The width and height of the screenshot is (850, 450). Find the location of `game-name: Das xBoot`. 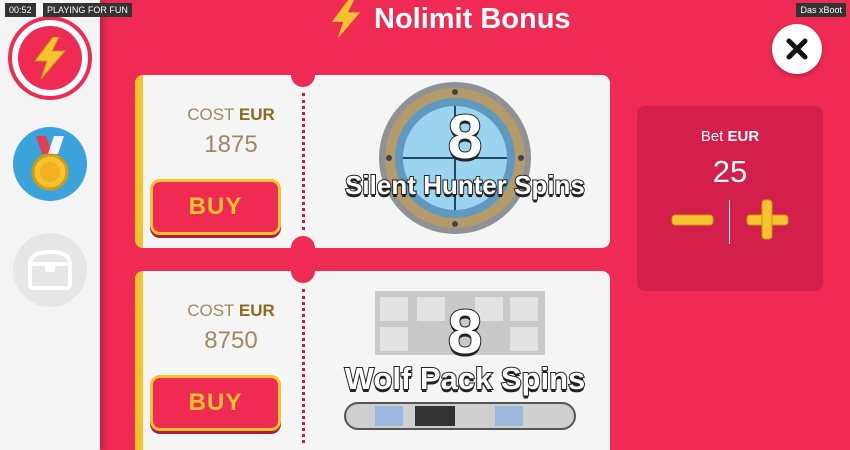

game-name: Das xBoot is located at coordinates (821, 10).